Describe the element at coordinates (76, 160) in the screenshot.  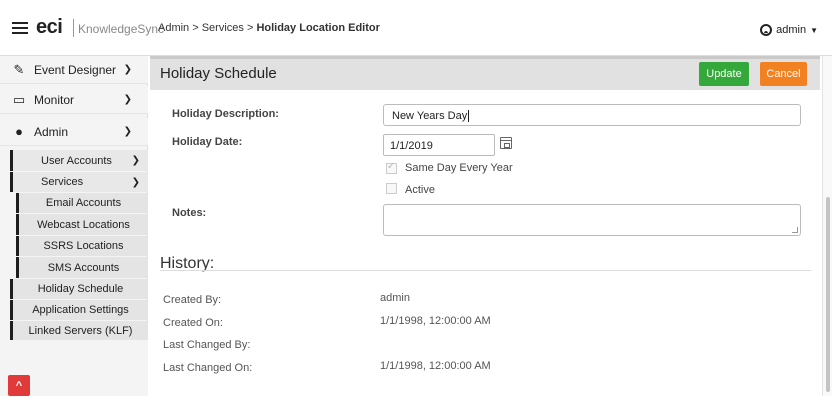
I see `sidebar-item-label: User Accounts` at that location.